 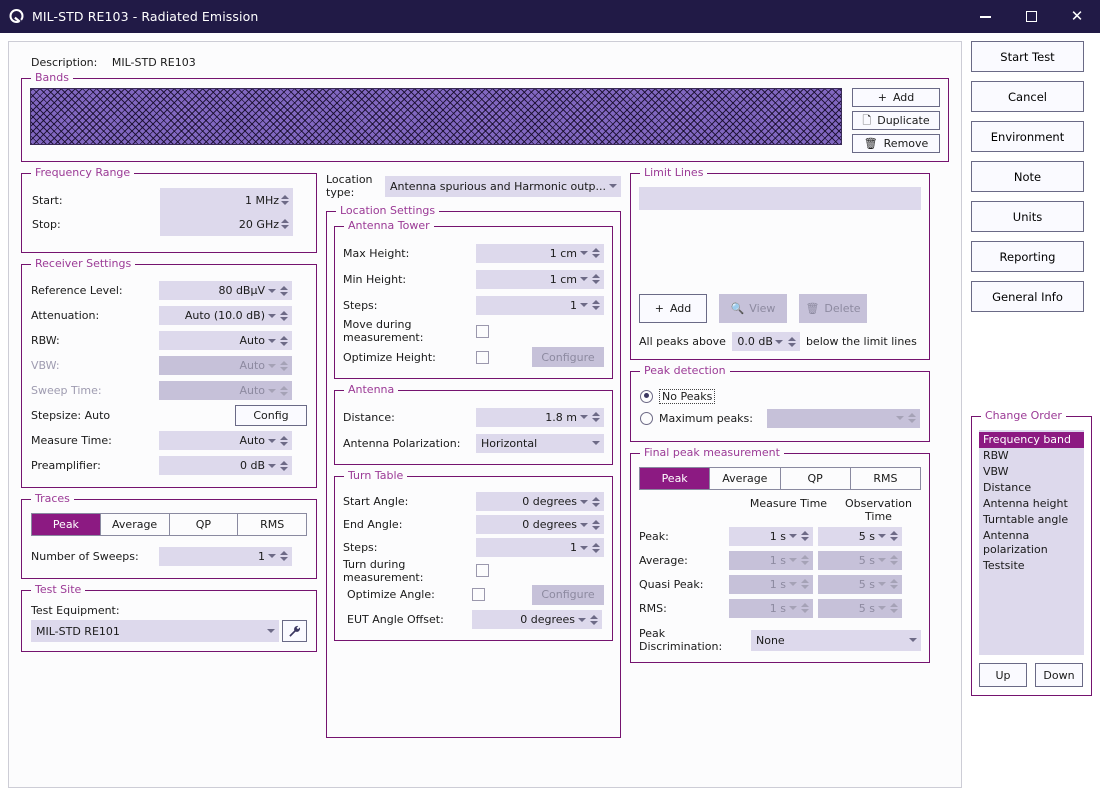 I want to click on order-down-button: Down, so click(x=1059, y=675).